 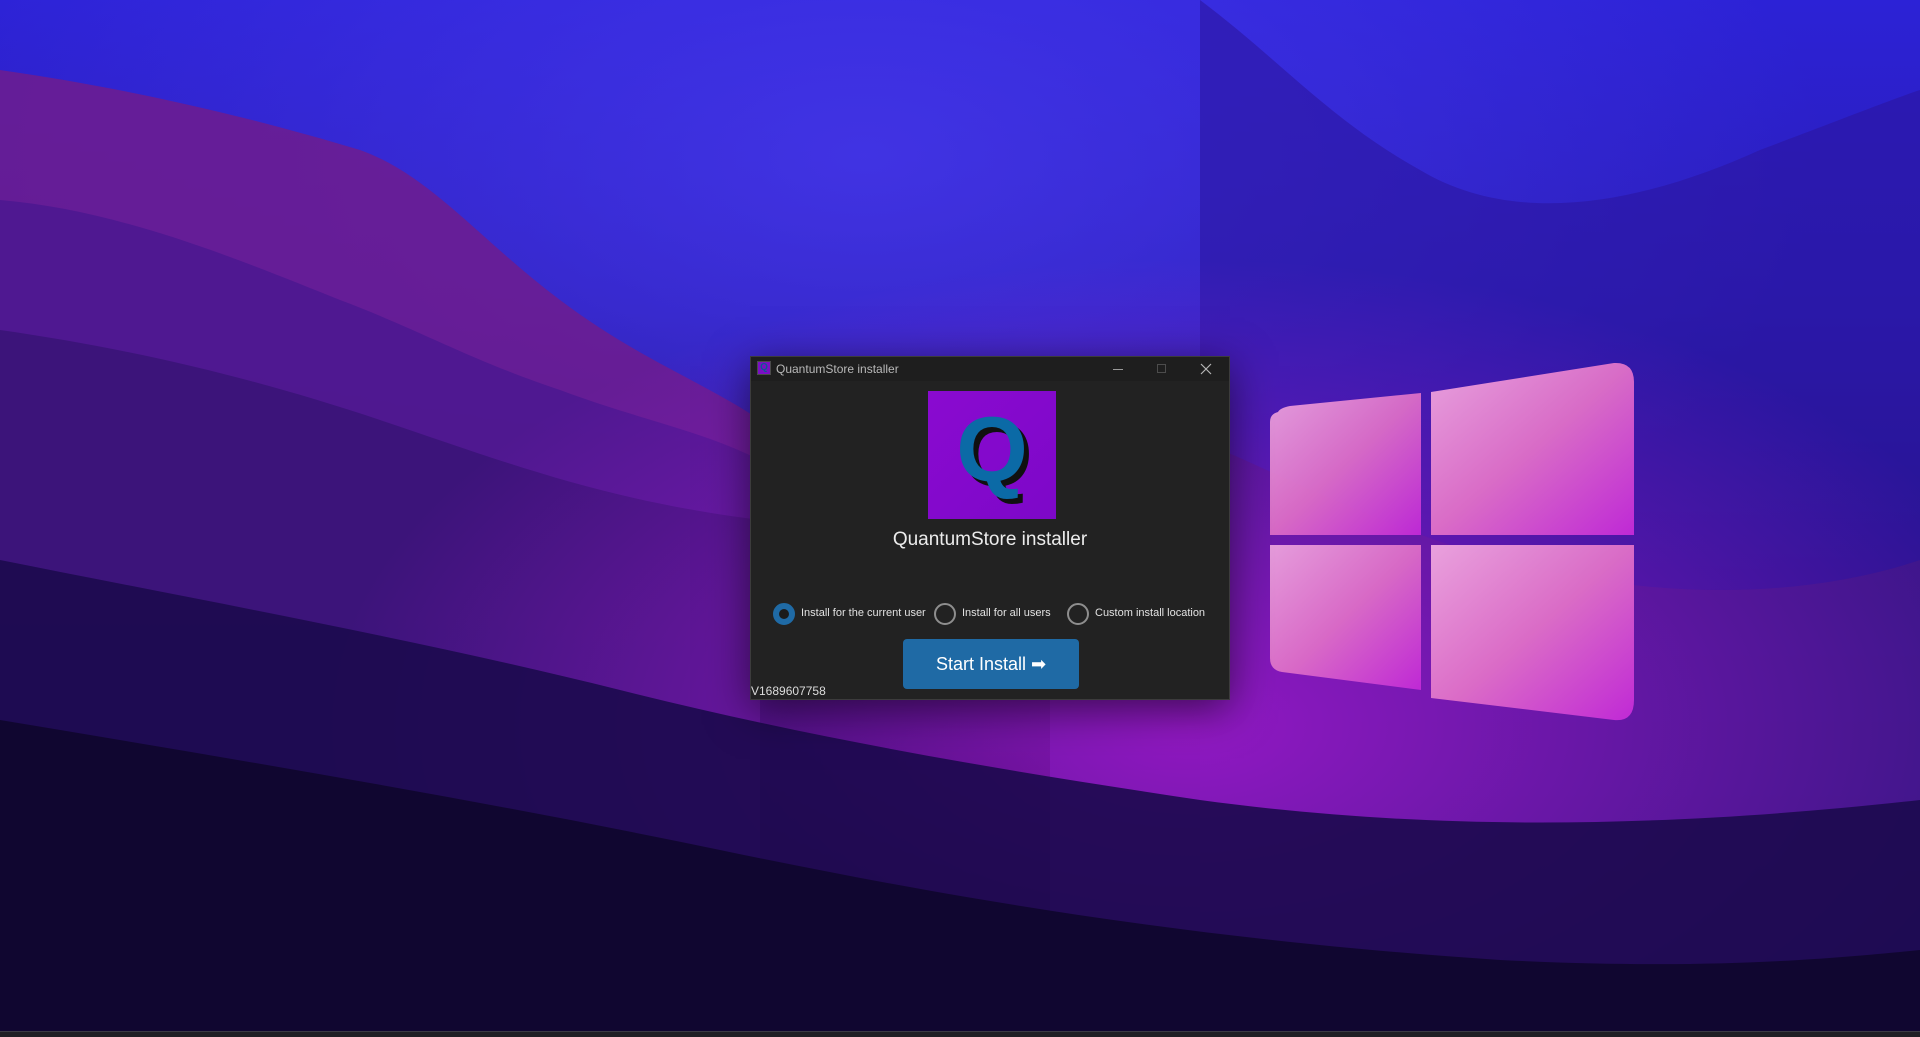 I want to click on taskbar-edge, so click(x=960, y=1034).